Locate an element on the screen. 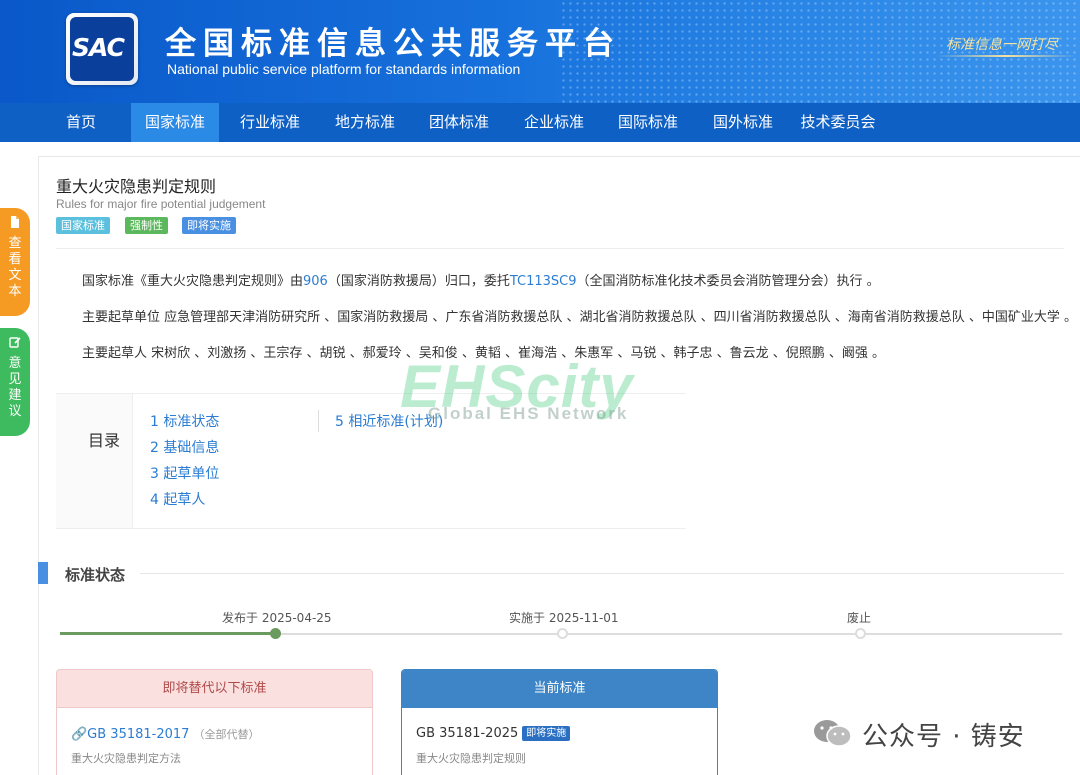  sac-logo: SAC is located at coordinates (102, 49).